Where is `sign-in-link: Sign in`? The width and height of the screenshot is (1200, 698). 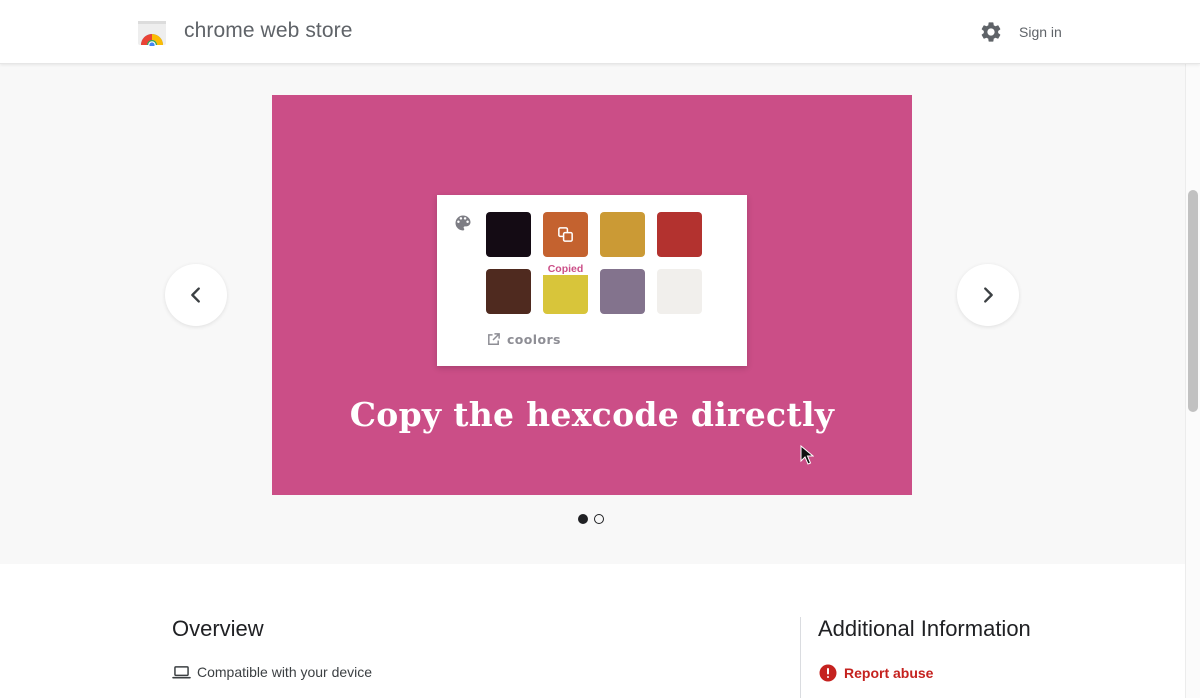 sign-in-link: Sign in is located at coordinates (1040, 32).